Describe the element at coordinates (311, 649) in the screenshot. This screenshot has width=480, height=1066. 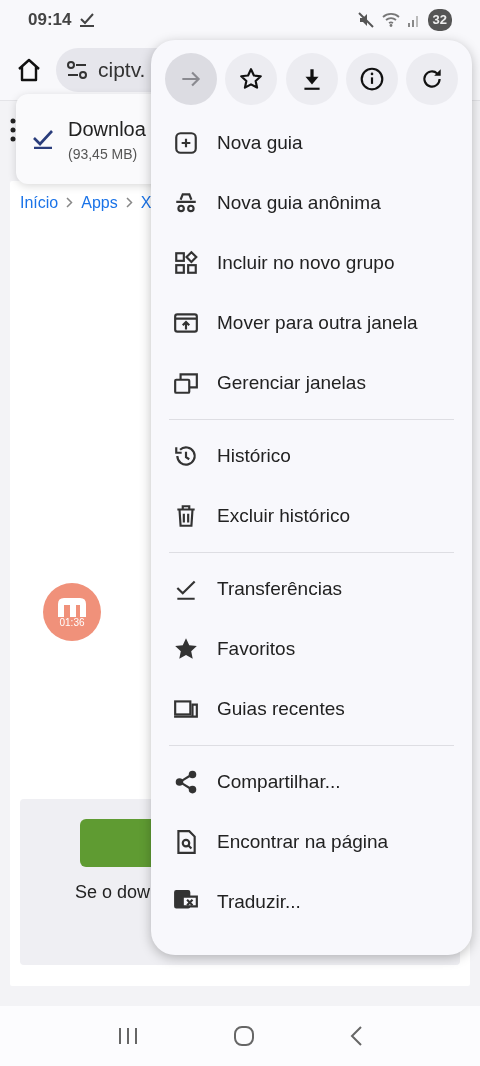
I see `menu-item: Favoritos` at that location.